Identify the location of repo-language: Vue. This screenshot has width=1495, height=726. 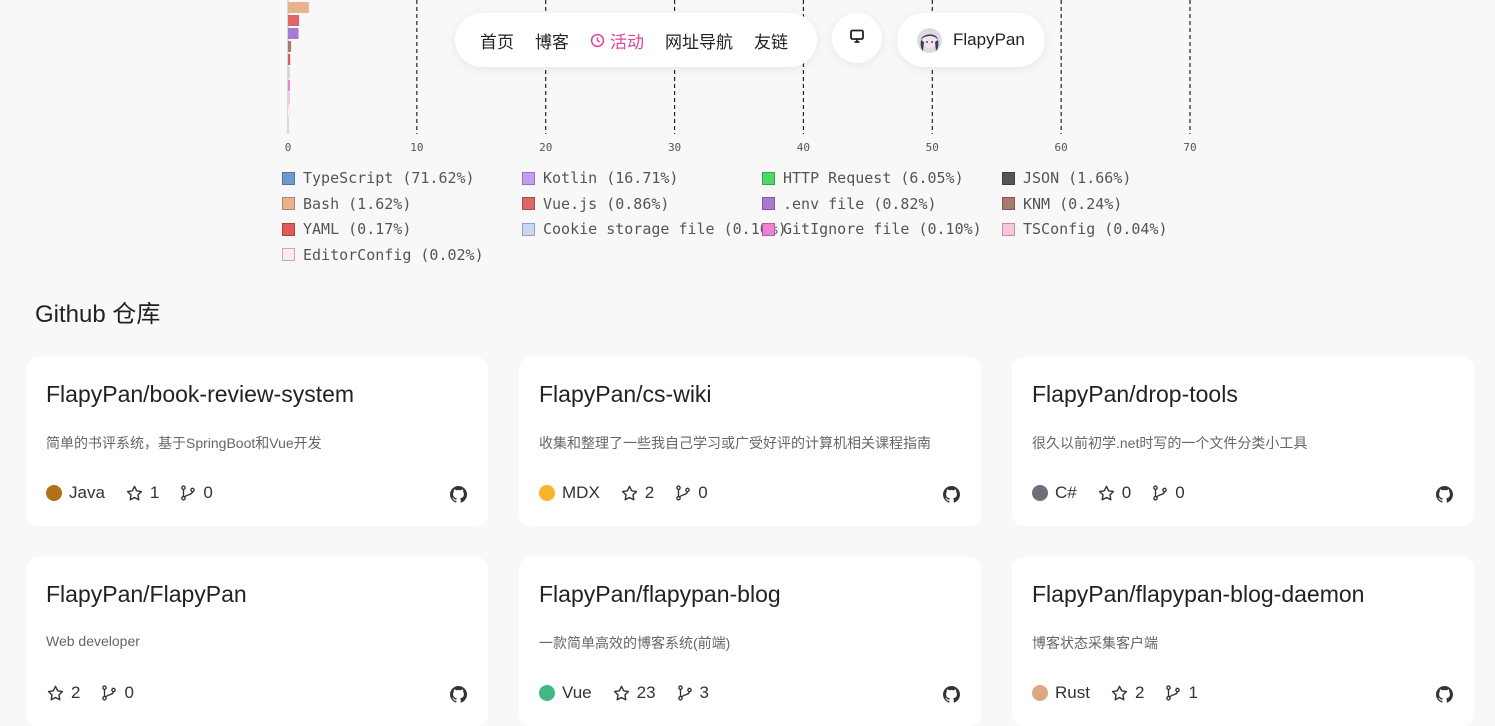
(565, 693).